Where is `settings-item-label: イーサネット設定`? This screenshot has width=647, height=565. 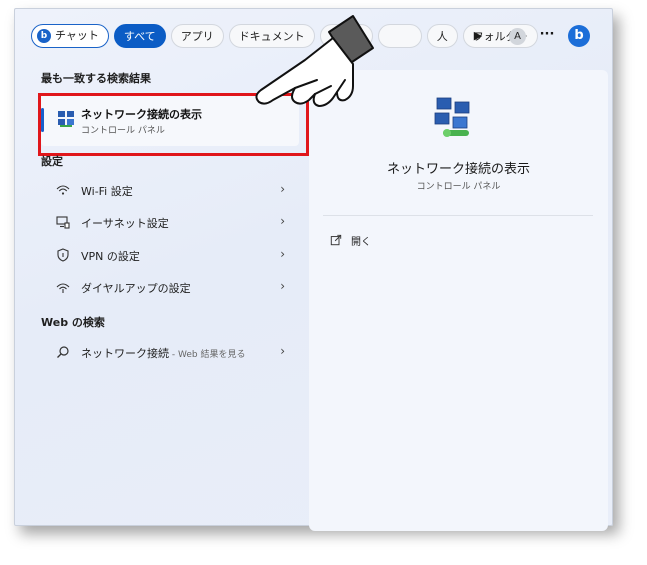 settings-item-label: イーサネット設定 is located at coordinates (125, 223).